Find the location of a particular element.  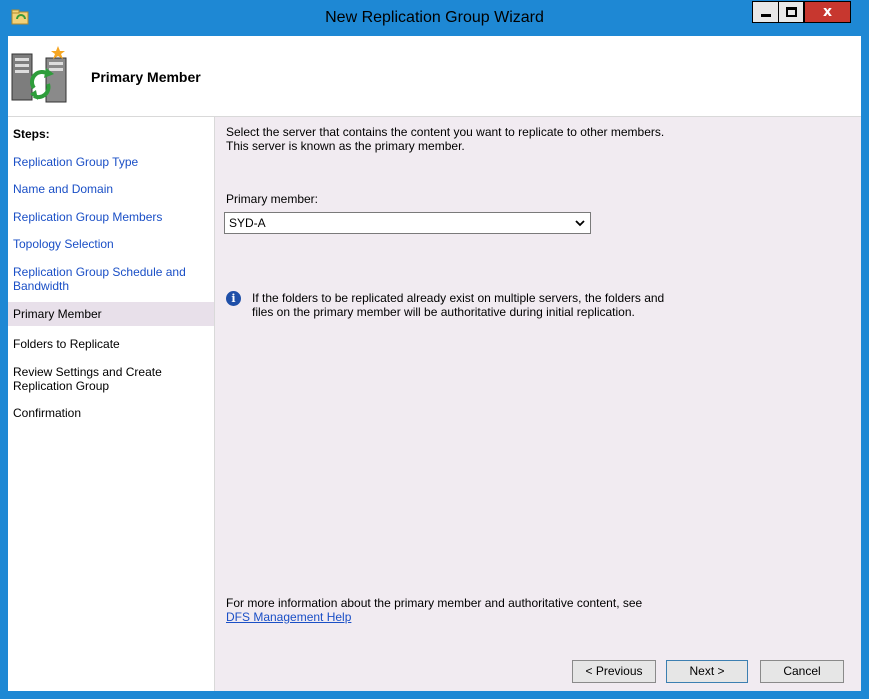

chevron-down-icon is located at coordinates (580, 223).